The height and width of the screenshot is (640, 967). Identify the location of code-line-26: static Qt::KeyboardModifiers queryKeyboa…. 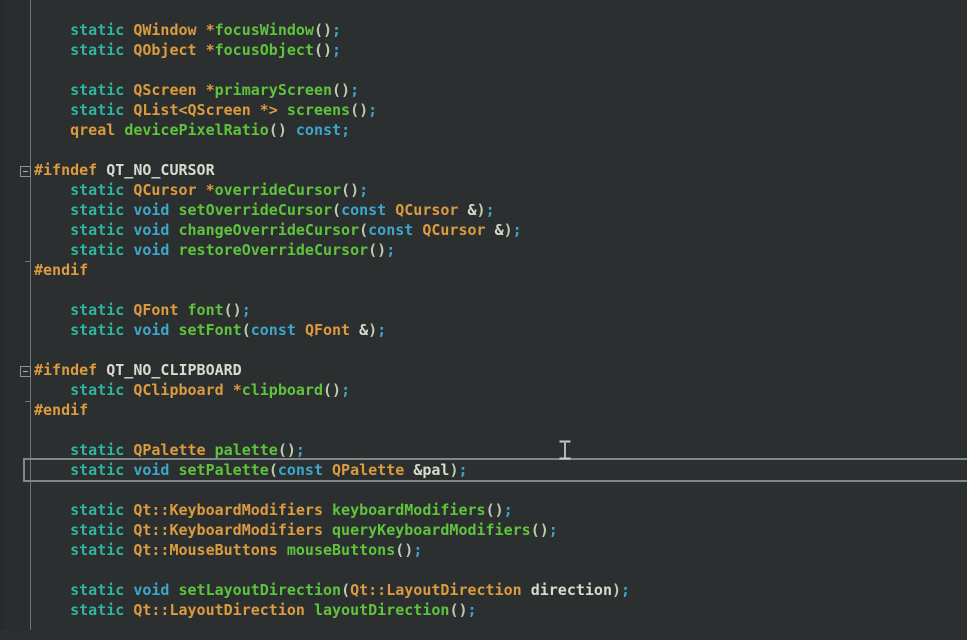
(483, 530).